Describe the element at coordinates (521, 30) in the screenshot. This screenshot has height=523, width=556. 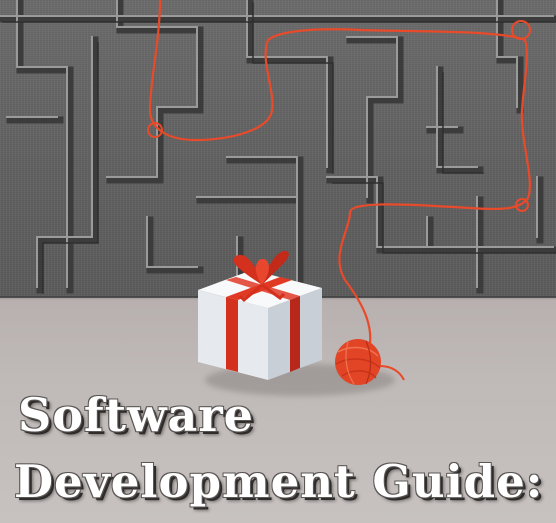
I see `yarn-loop-top` at that location.